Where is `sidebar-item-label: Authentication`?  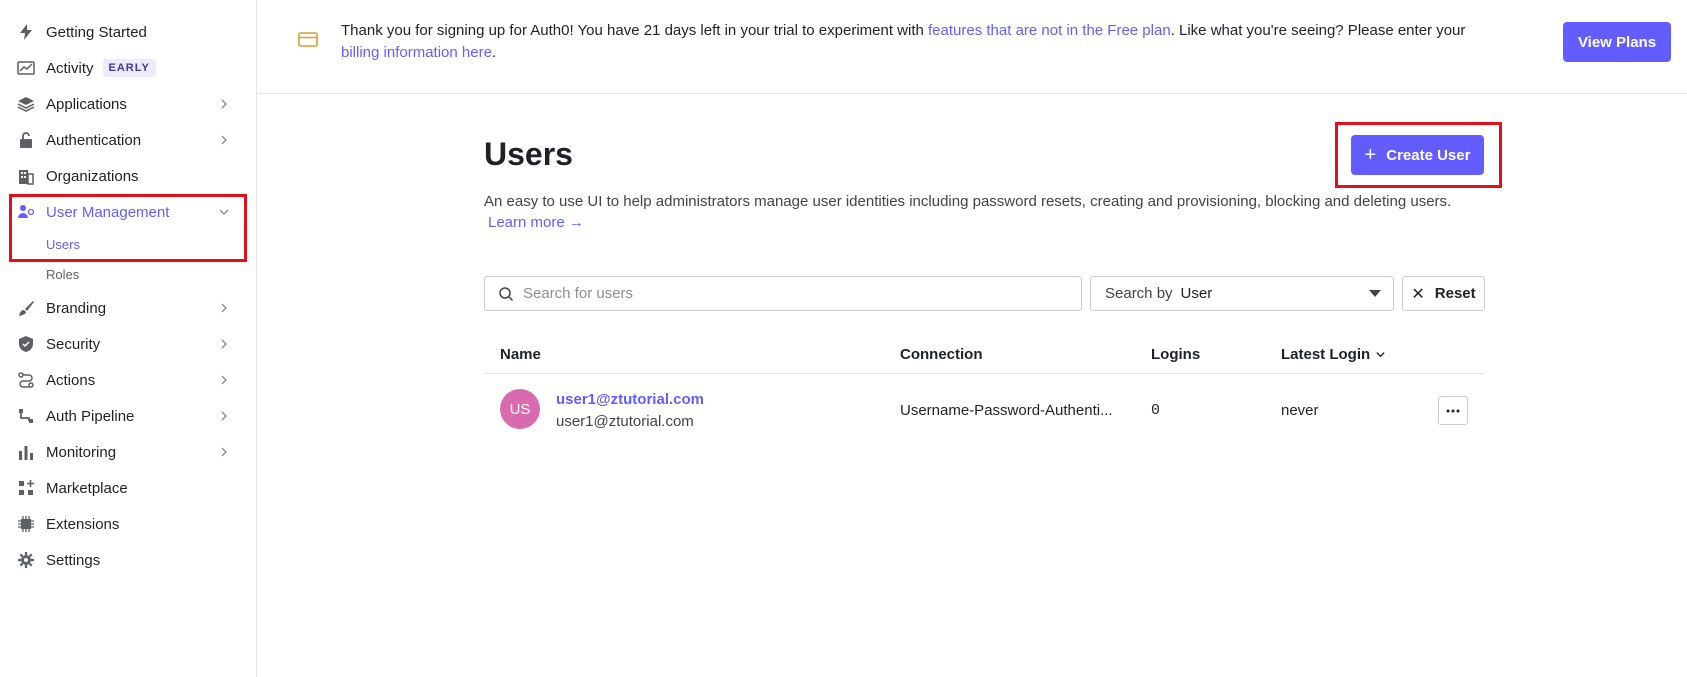
sidebar-item-label: Authentication is located at coordinates (94, 140).